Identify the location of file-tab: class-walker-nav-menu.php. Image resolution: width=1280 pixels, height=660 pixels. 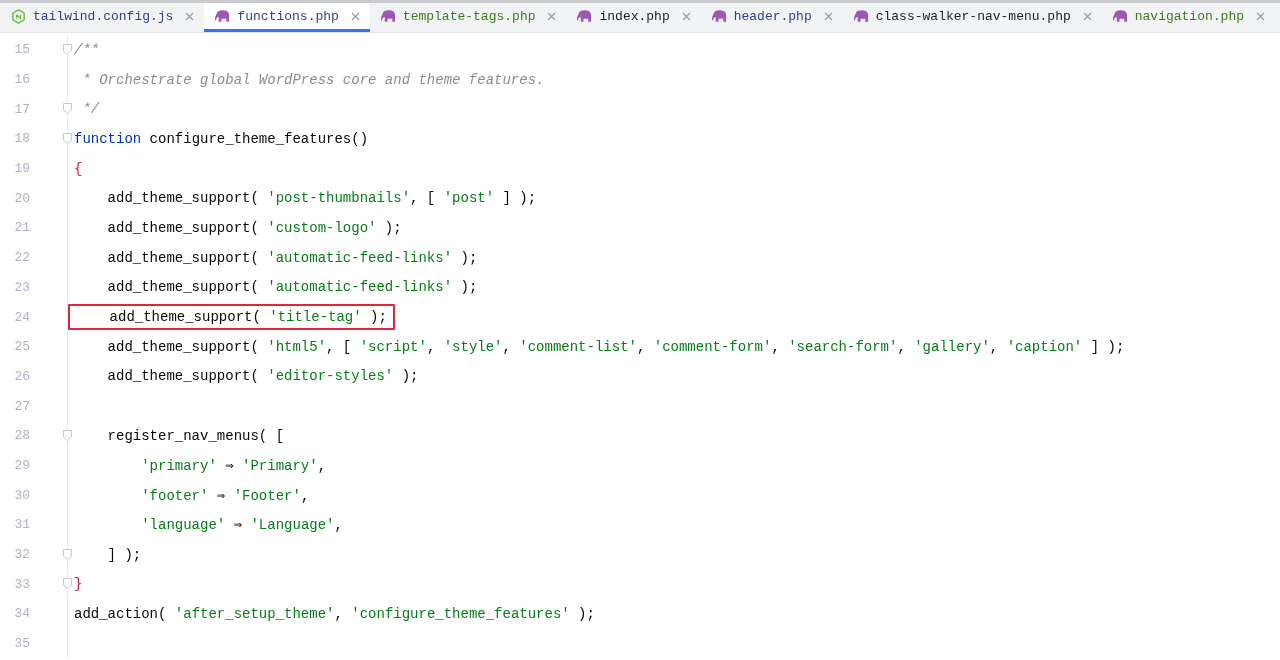
(972, 17).